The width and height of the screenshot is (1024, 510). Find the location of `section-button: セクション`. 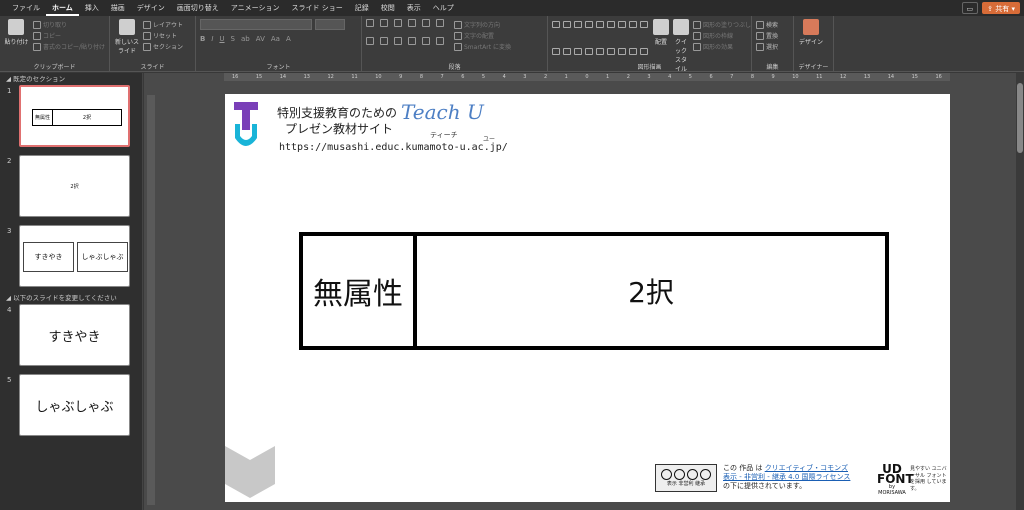

section-button: セクション is located at coordinates (163, 46).